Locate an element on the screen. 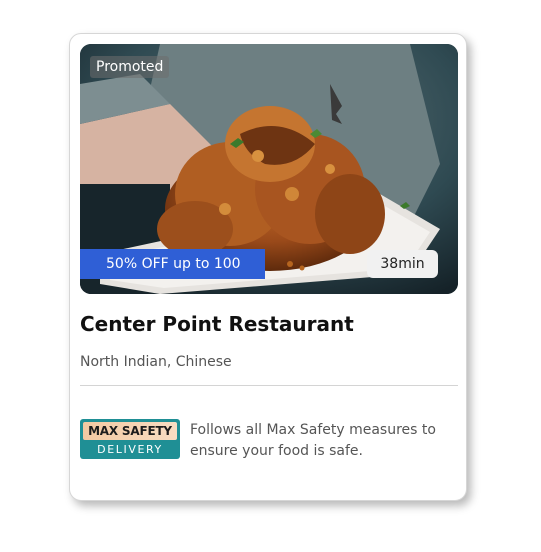 The image size is (541, 552). cuisine-list: North Indian, Chinese is located at coordinates (156, 362).